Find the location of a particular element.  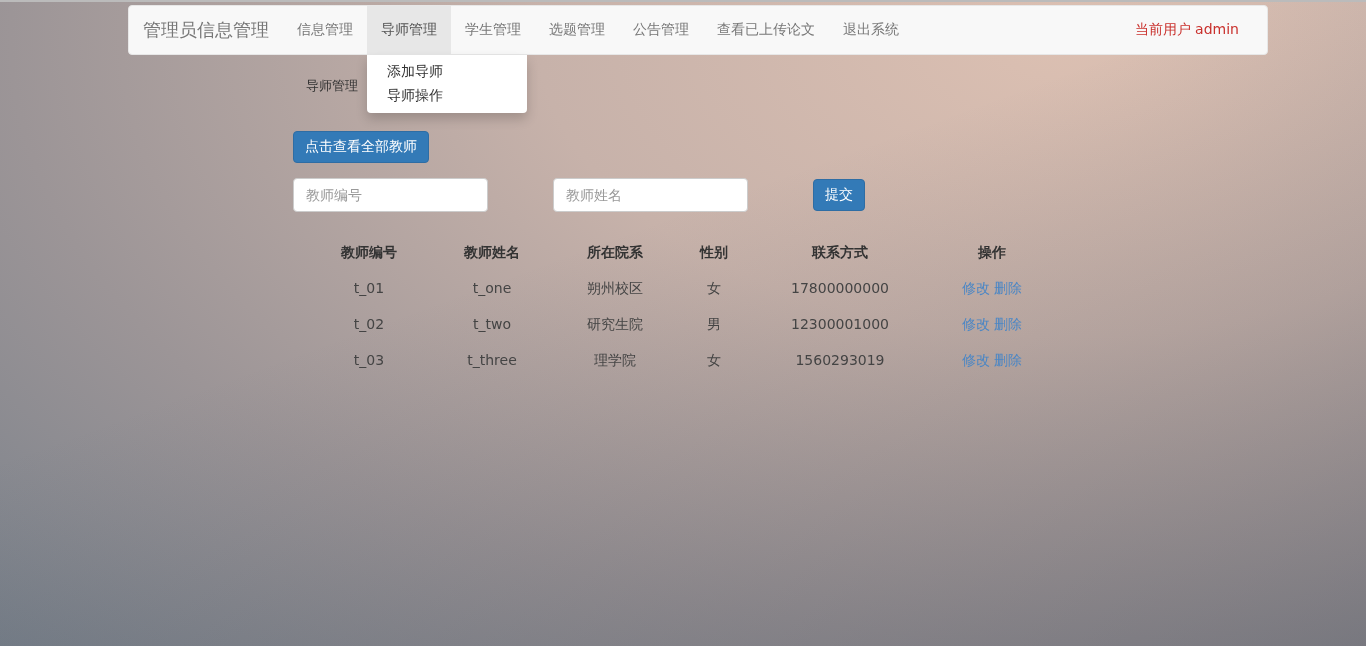

table-cell-text: 1560293019 is located at coordinates (840, 360).